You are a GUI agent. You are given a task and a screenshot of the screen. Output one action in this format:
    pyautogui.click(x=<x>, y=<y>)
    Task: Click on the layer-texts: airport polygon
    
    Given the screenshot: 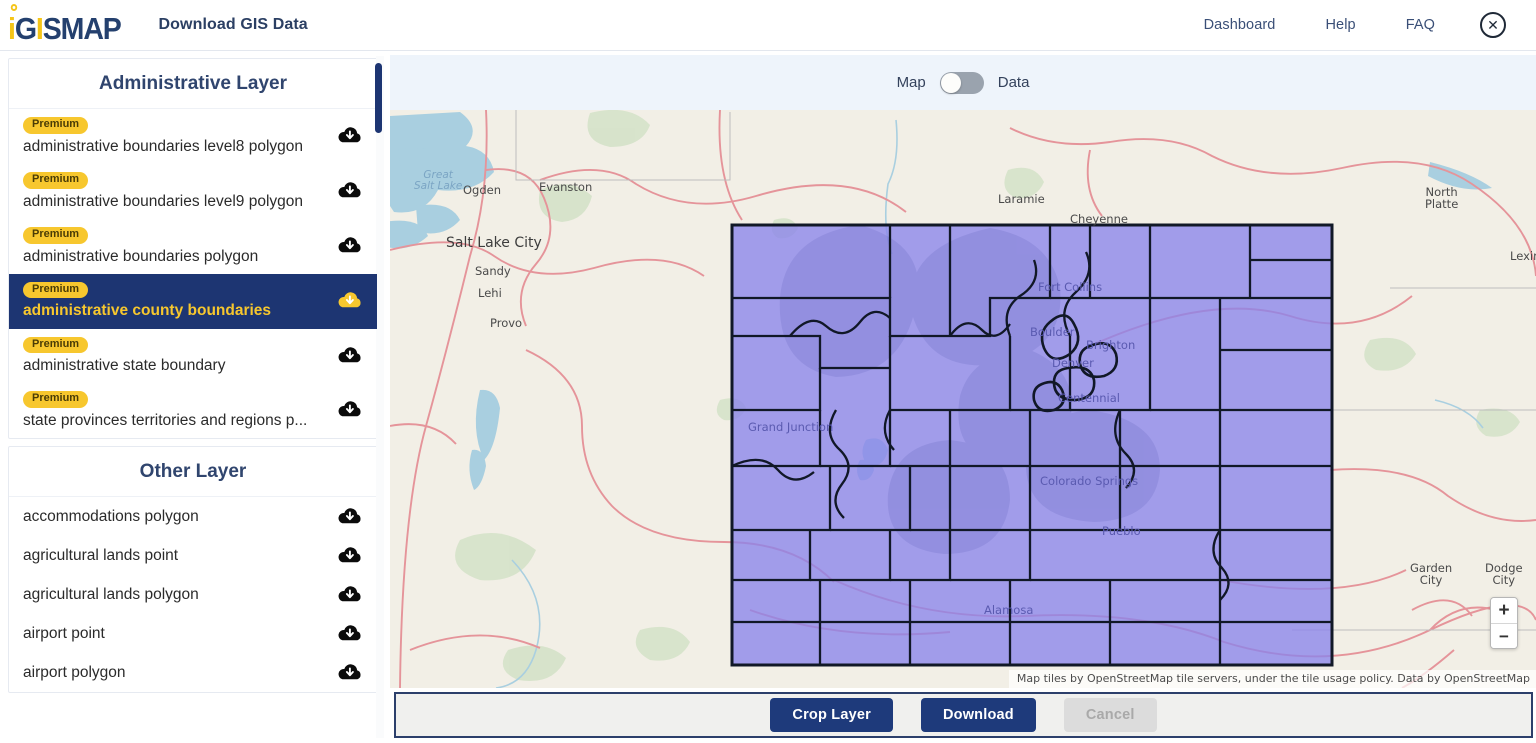 What is the action you would take?
    pyautogui.click(x=175, y=673)
    